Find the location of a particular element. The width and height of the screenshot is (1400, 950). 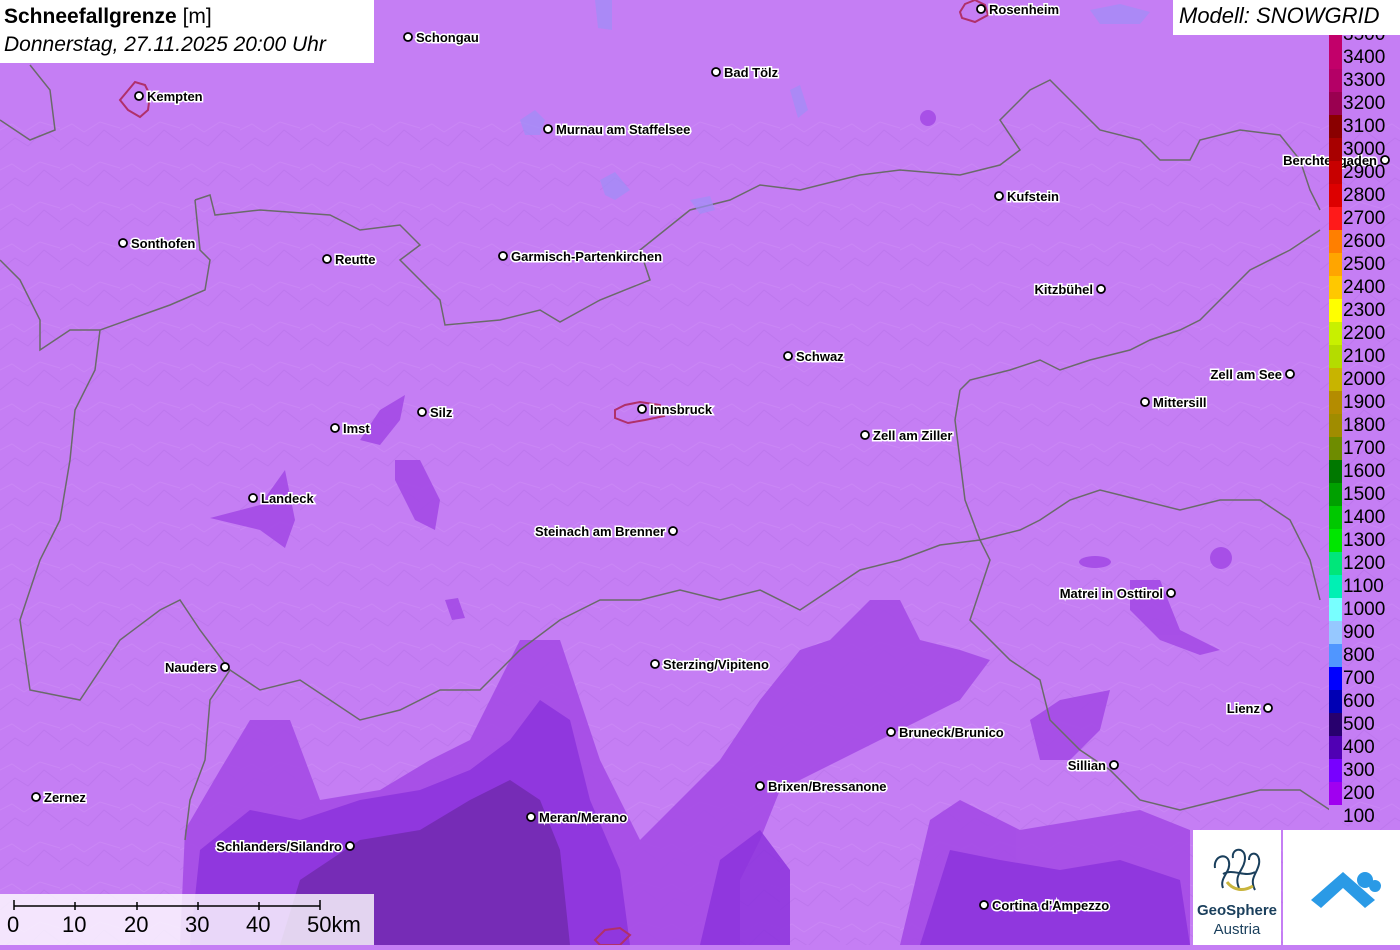

scale-tick-20: 20 is located at coordinates (136, 924).